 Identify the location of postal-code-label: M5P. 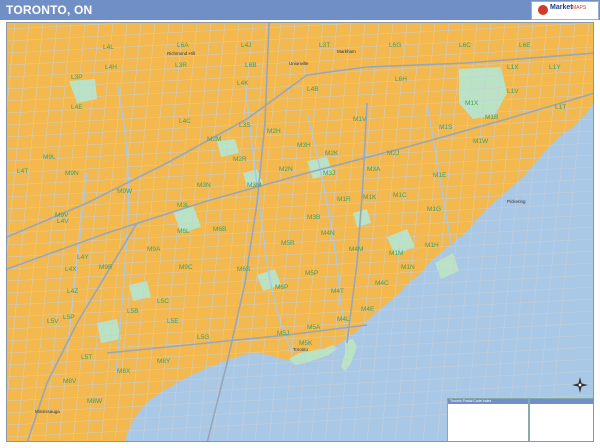
(311, 273).